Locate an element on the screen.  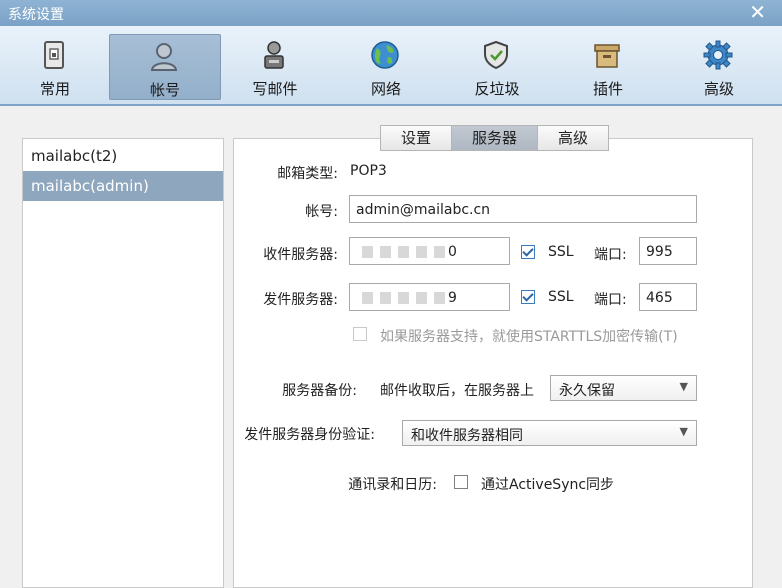
advanced-icon is located at coordinates (718, 55).